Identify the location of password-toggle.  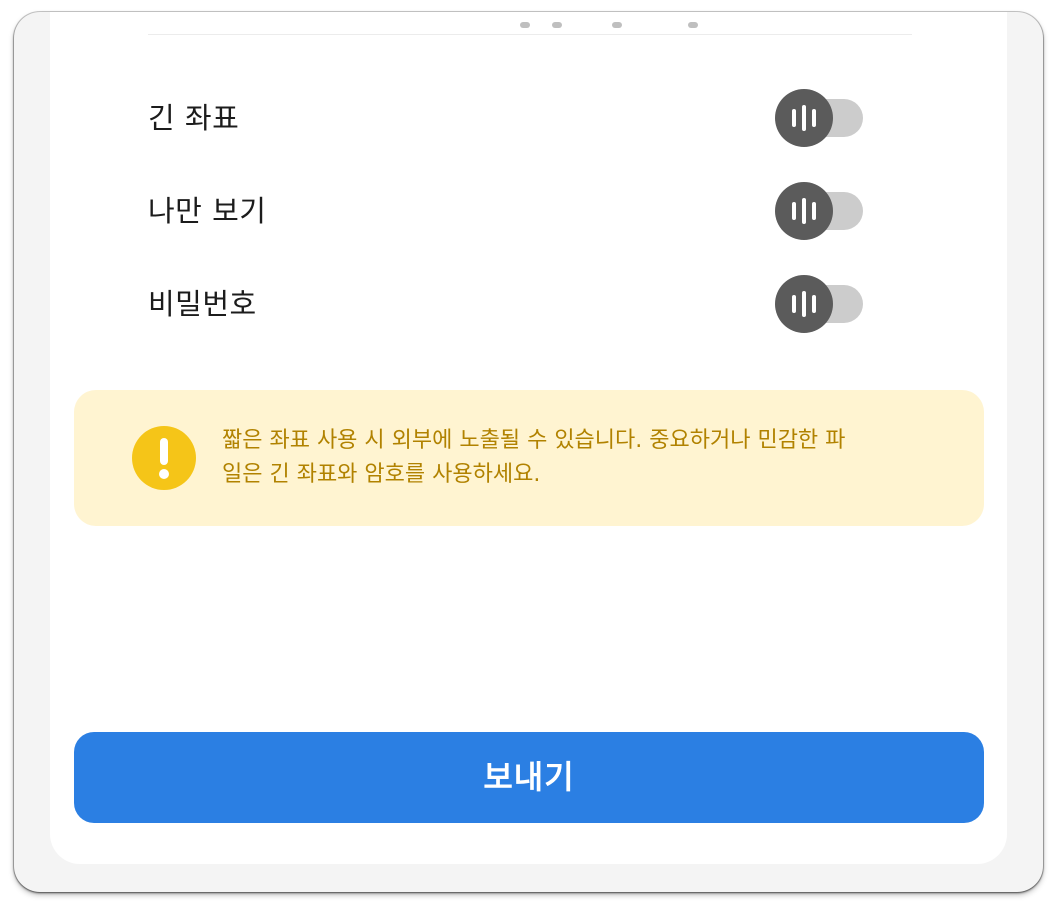
(820, 304).